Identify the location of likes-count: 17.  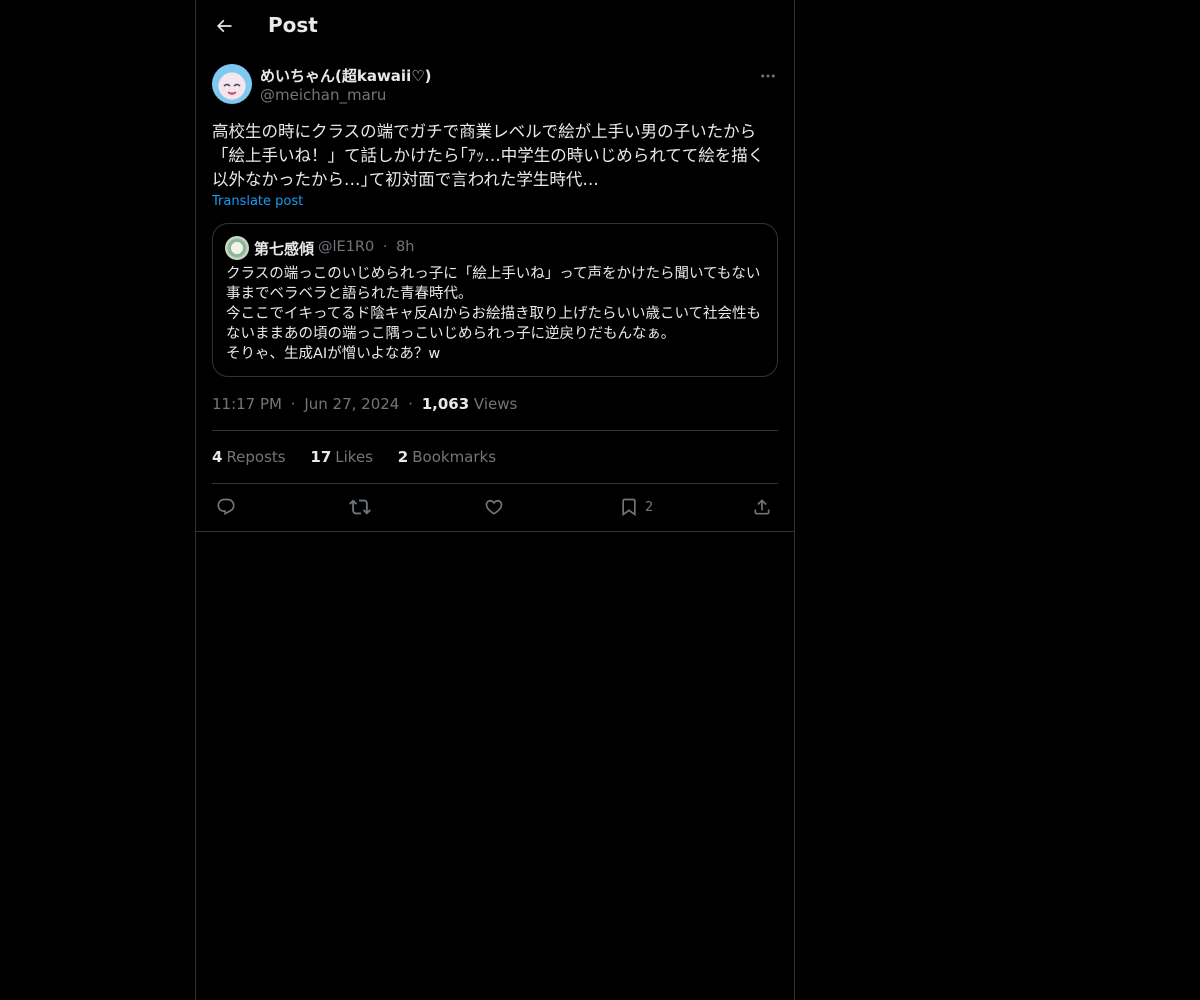
(321, 457).